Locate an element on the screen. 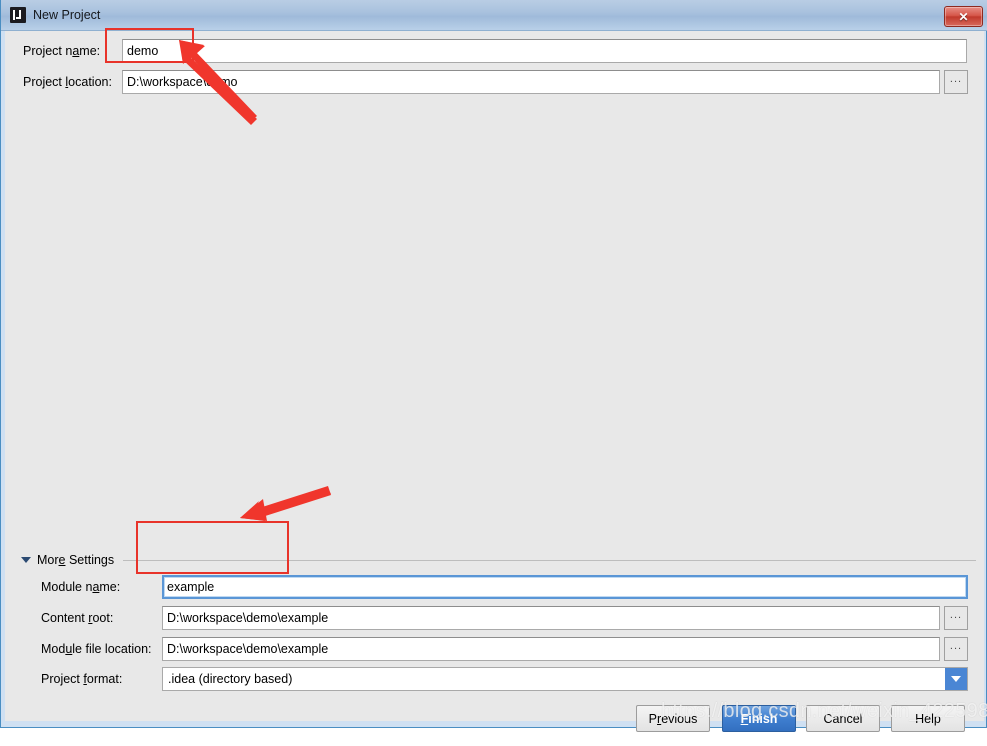 The image size is (987, 746). module-file-location-label: Module file location: is located at coordinates (96, 649).